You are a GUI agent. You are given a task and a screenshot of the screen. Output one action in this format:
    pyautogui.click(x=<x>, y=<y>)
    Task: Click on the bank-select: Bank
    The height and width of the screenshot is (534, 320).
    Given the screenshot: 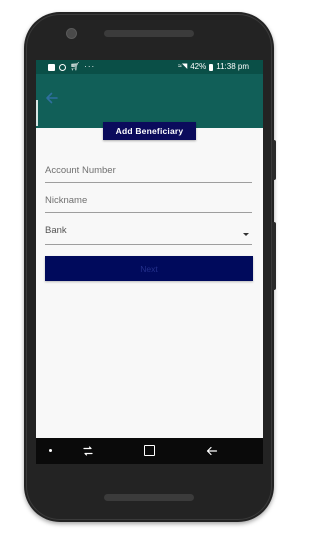 What is the action you would take?
    pyautogui.click(x=148, y=233)
    